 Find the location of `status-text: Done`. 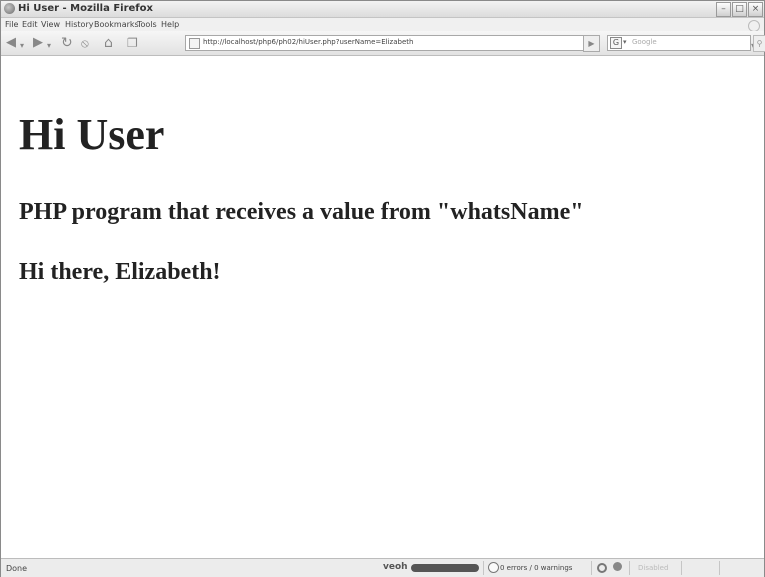

status-text: Done is located at coordinates (17, 568).